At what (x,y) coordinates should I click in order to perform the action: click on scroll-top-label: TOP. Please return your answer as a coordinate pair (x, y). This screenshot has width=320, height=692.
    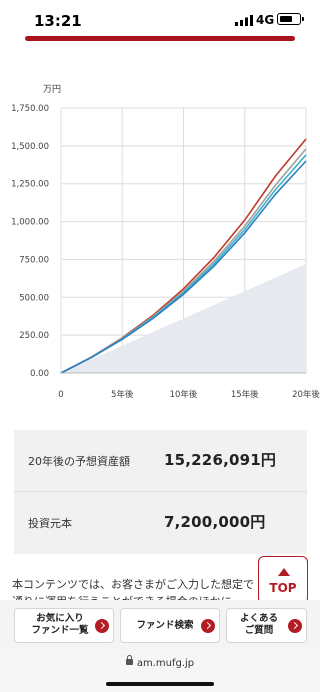
    Looking at the image, I should click on (283, 588).